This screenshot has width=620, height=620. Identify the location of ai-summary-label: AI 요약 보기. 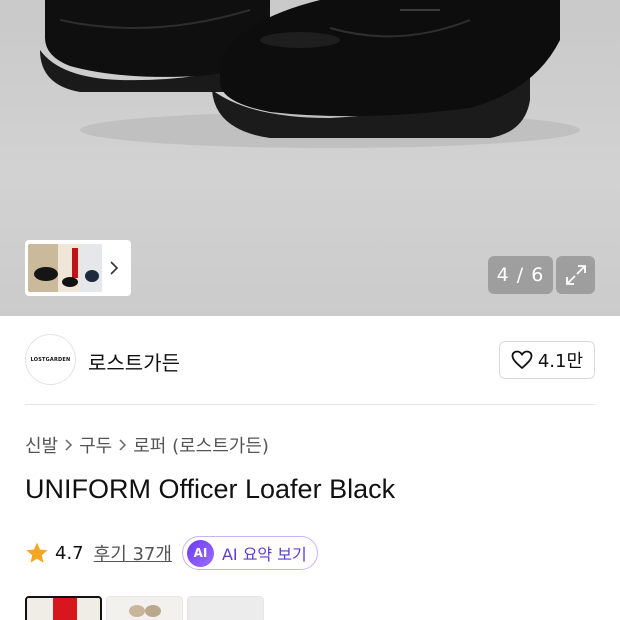
(264, 554).